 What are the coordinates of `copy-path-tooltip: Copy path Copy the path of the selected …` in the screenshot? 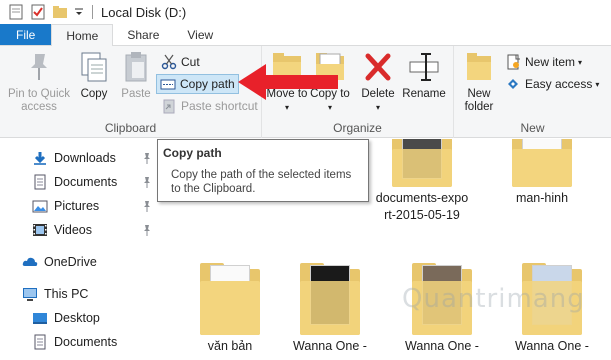 It's located at (263, 170).